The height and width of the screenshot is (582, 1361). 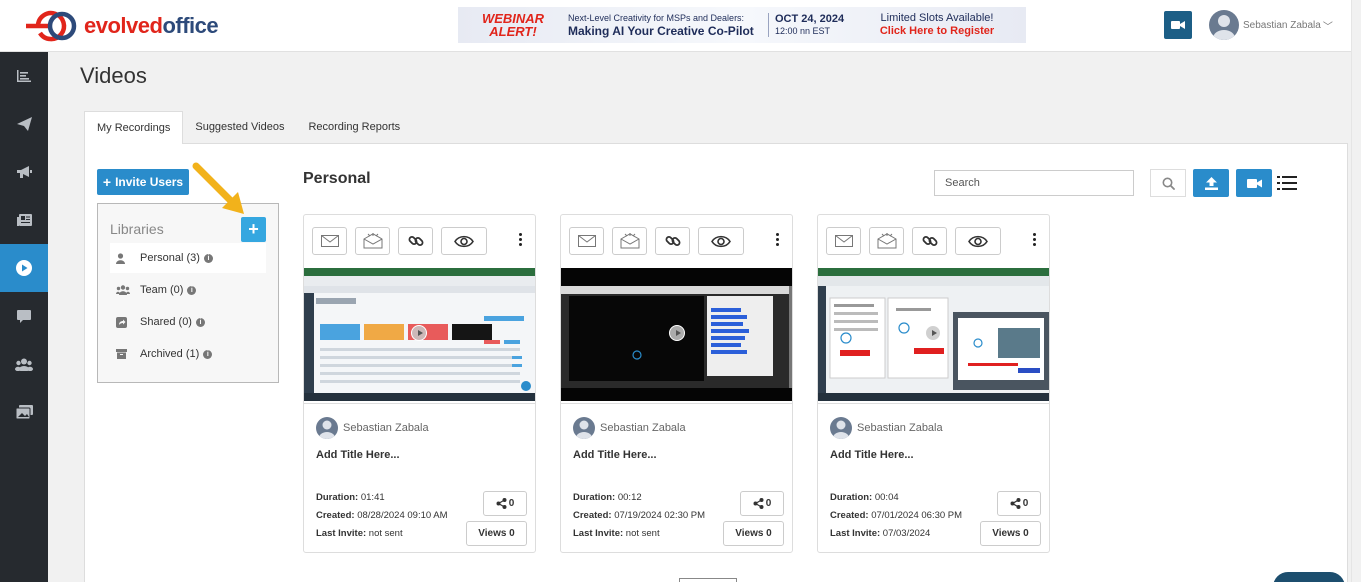 What do you see at coordinates (598, 533) in the screenshot?
I see `last-invite-label: Last Invite:` at bounding box center [598, 533].